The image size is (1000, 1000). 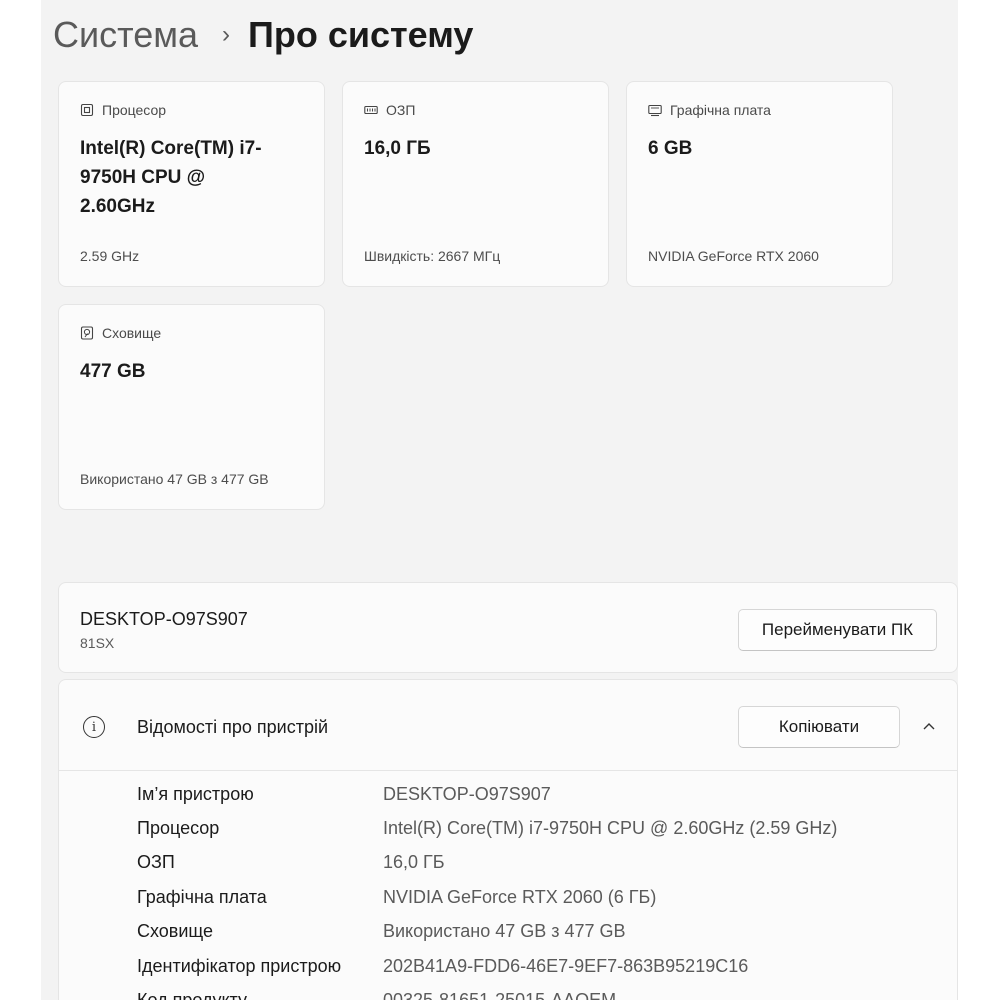 I want to click on memory-icon, so click(x=371, y=110).